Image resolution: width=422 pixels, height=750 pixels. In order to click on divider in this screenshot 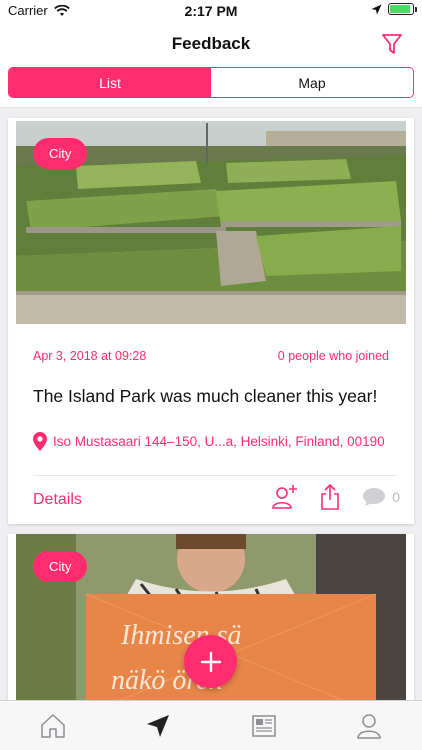, I will do `click(215, 475)`.